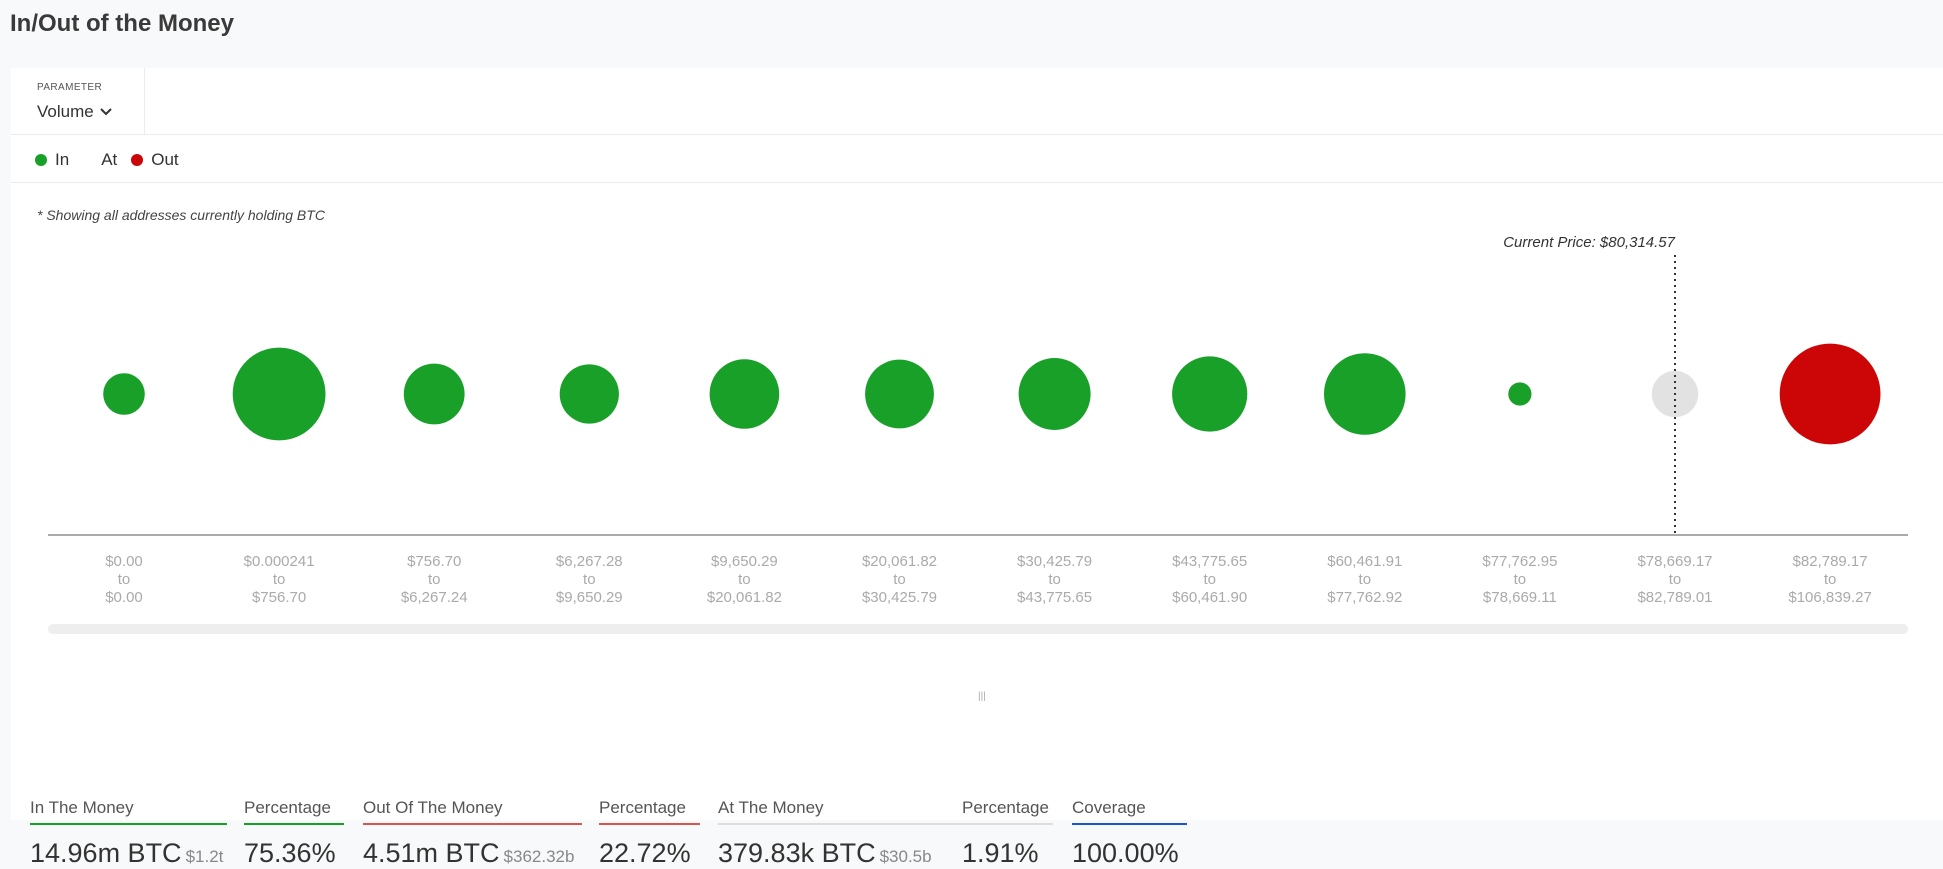  I want to click on metric-value-text: 75.36%, so click(290, 853).